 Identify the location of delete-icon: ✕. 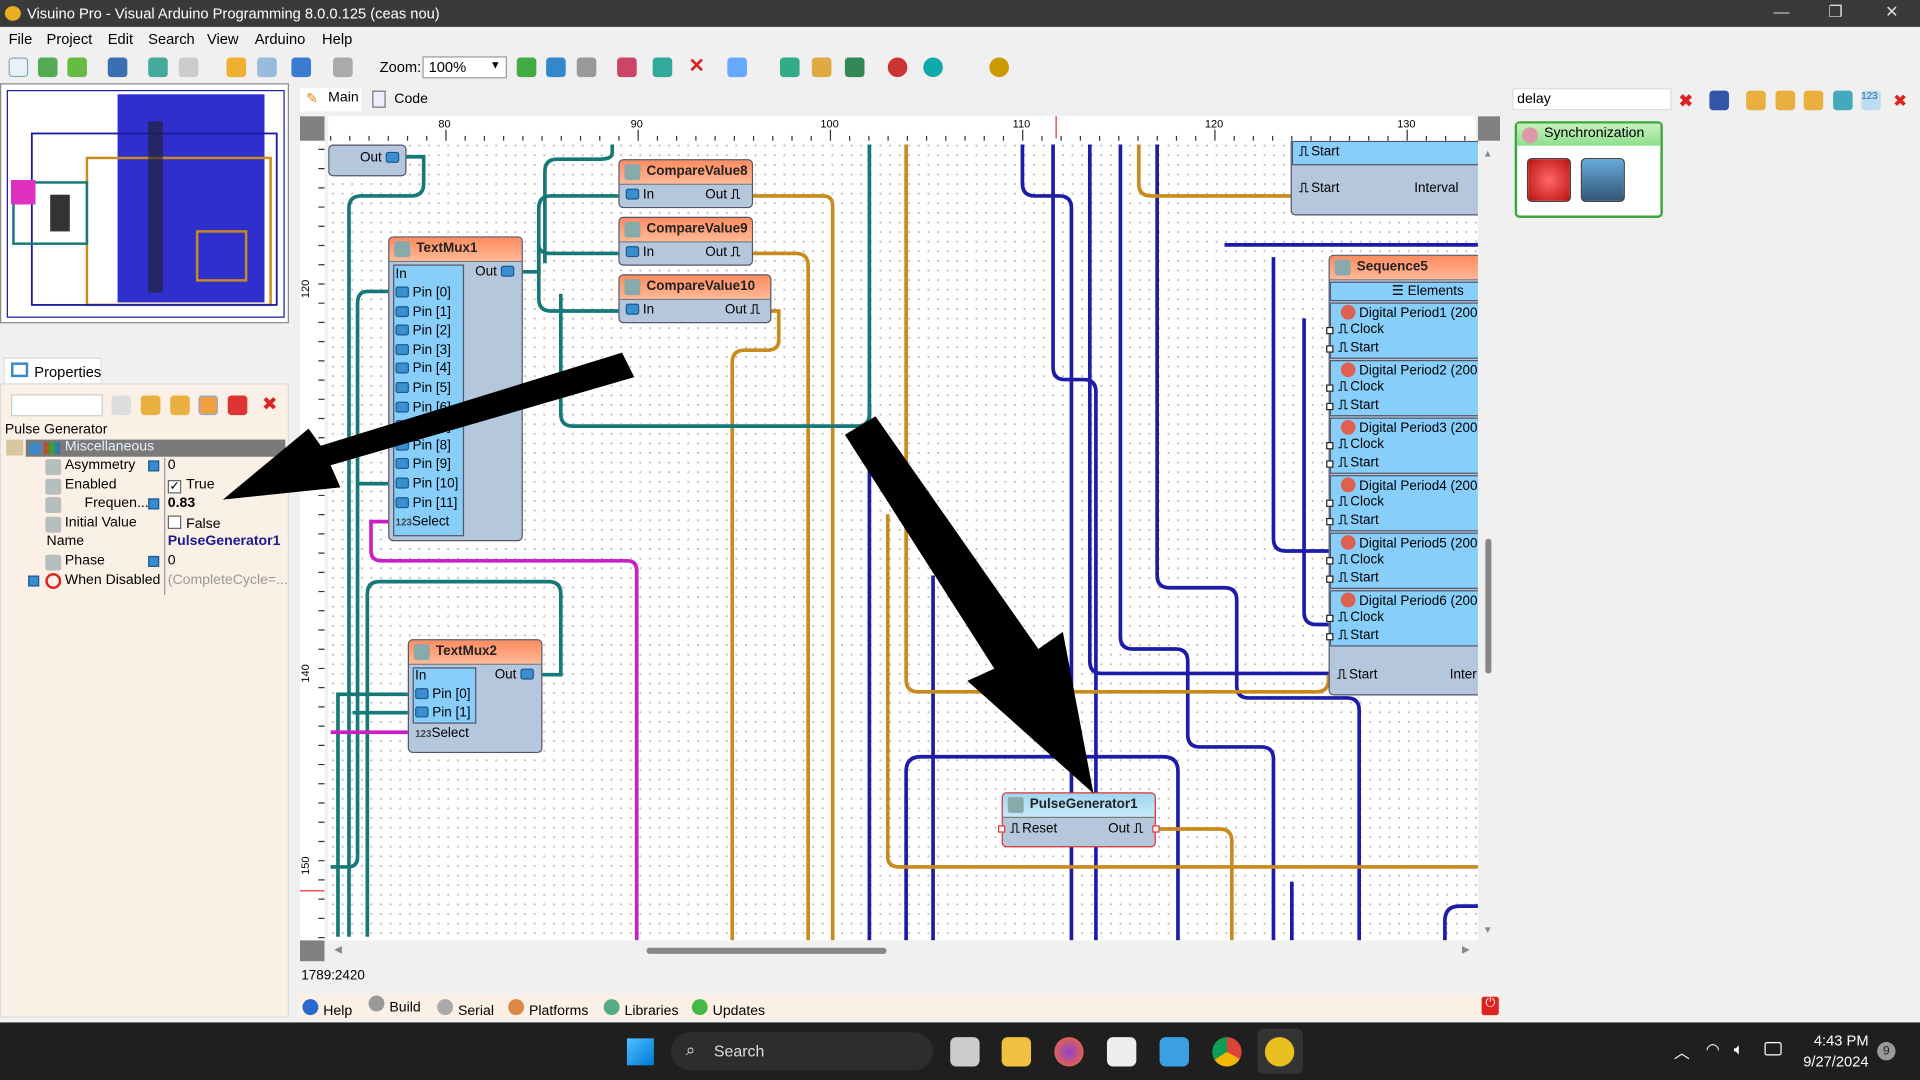
(697, 67).